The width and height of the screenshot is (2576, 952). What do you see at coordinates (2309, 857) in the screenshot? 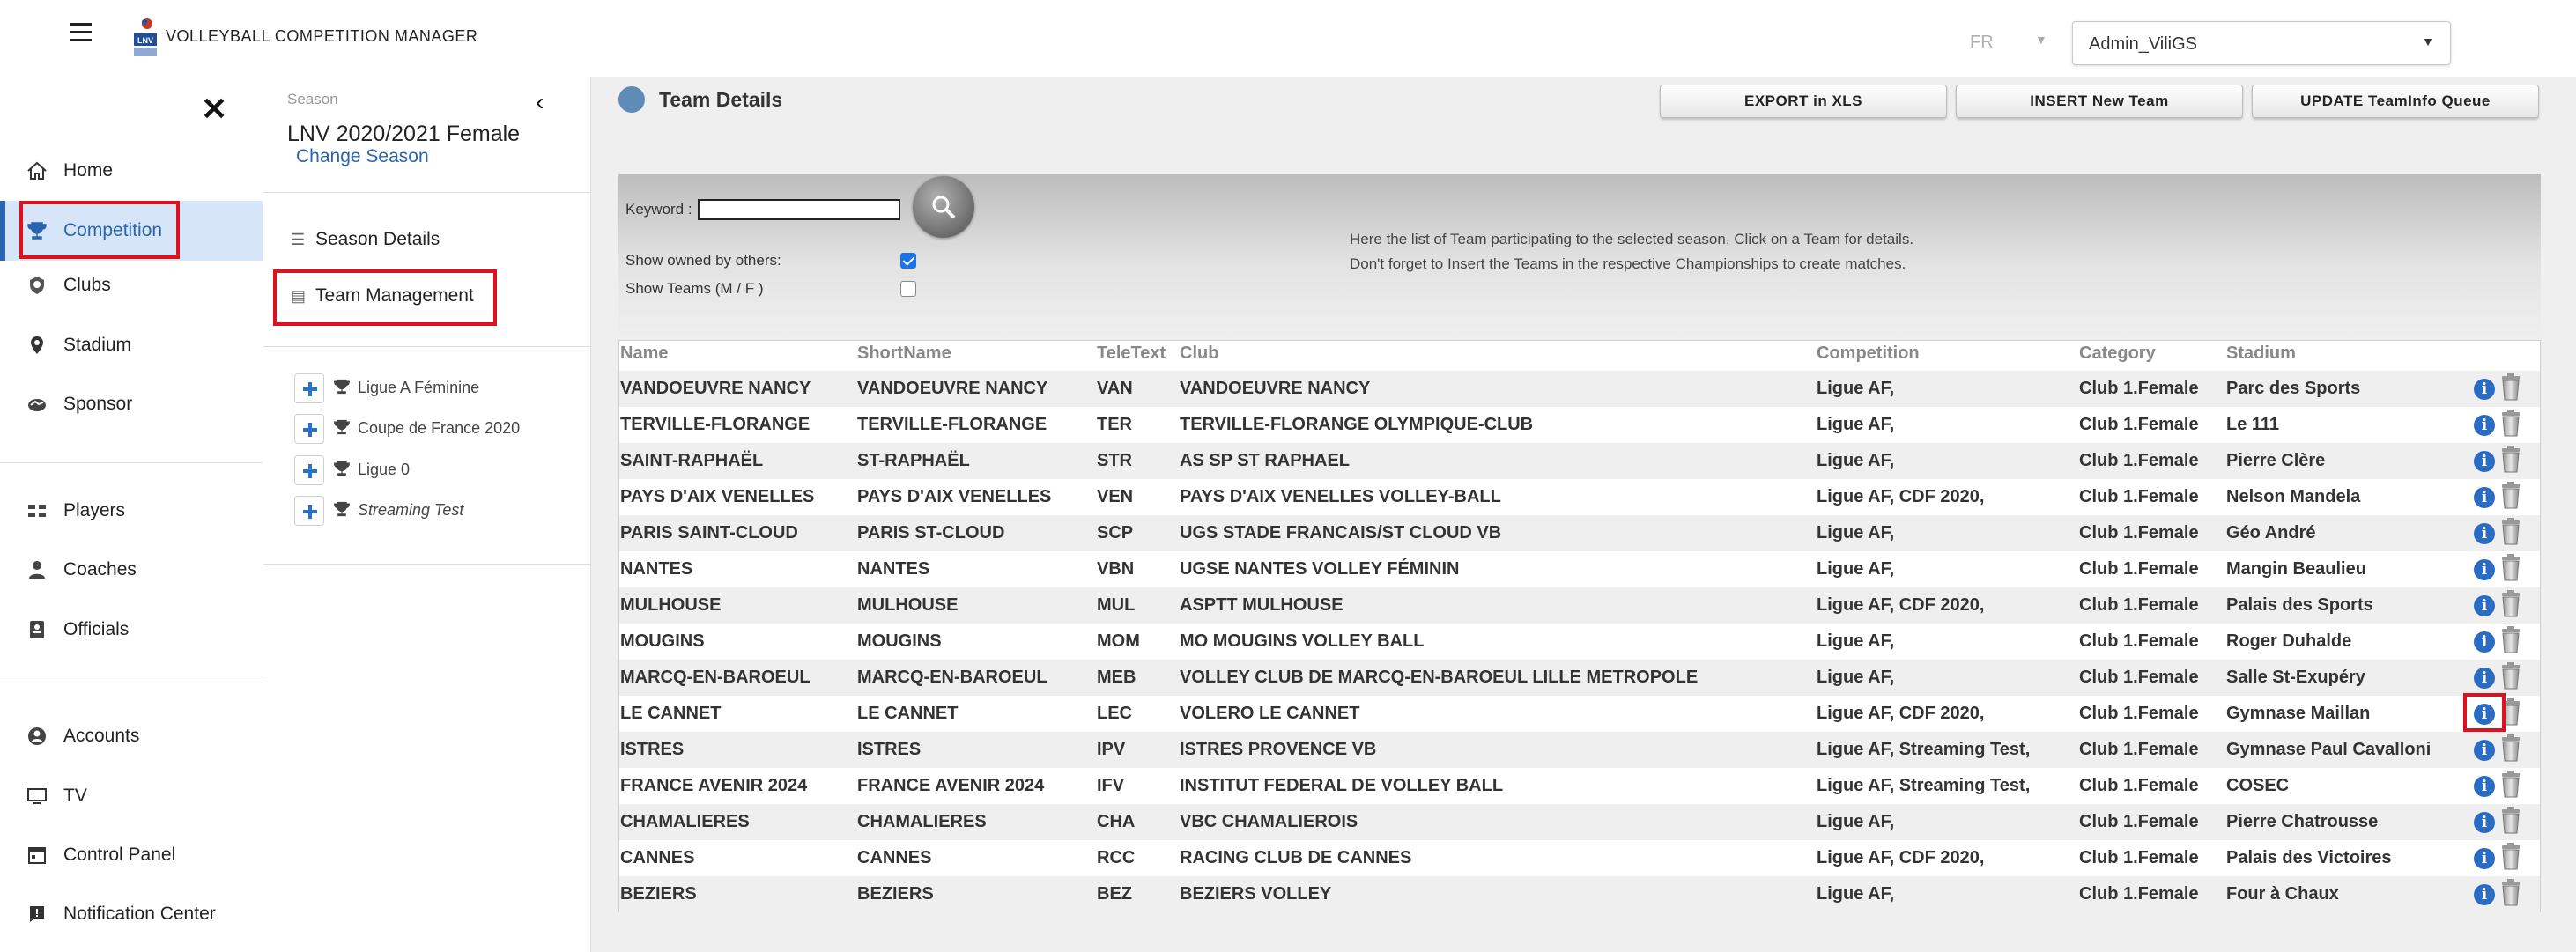
I see `table-cell: Palais des Victoires` at bounding box center [2309, 857].